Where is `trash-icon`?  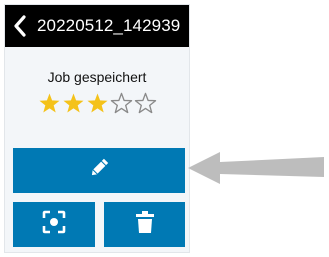
trash-icon is located at coordinates (145, 224).